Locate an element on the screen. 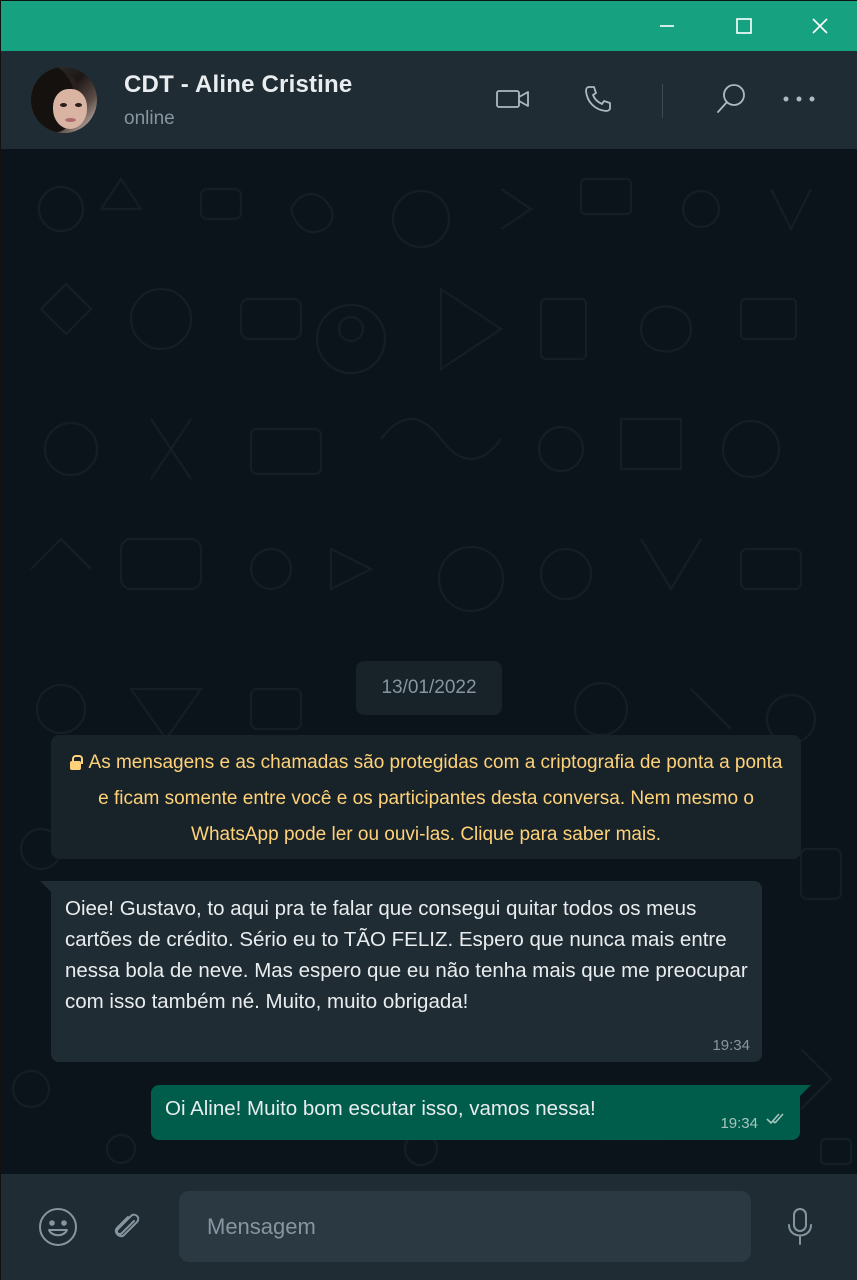 This screenshot has width=857, height=1280. emoji-button is located at coordinates (58, 1227).